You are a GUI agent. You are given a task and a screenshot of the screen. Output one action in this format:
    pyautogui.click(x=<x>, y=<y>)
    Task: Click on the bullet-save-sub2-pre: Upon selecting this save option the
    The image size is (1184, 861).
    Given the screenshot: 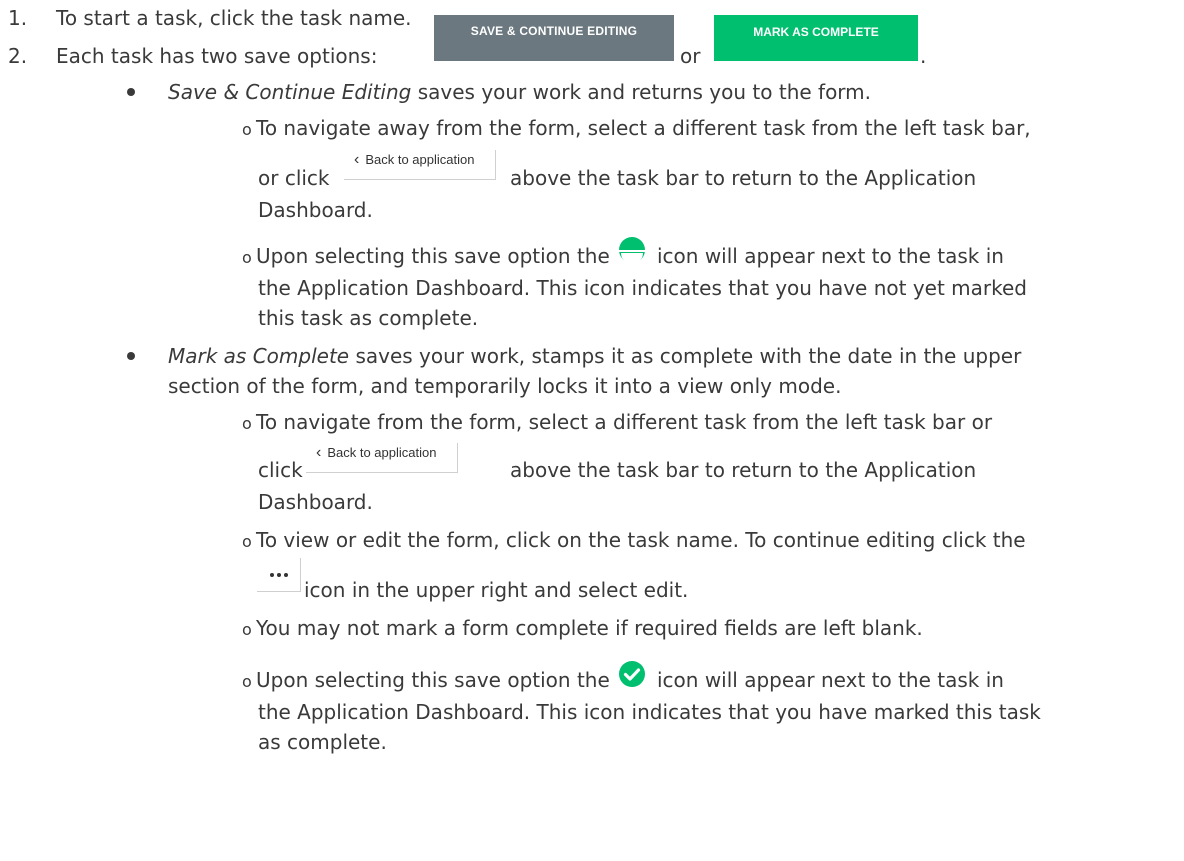 What is the action you would take?
    pyautogui.click(x=433, y=256)
    